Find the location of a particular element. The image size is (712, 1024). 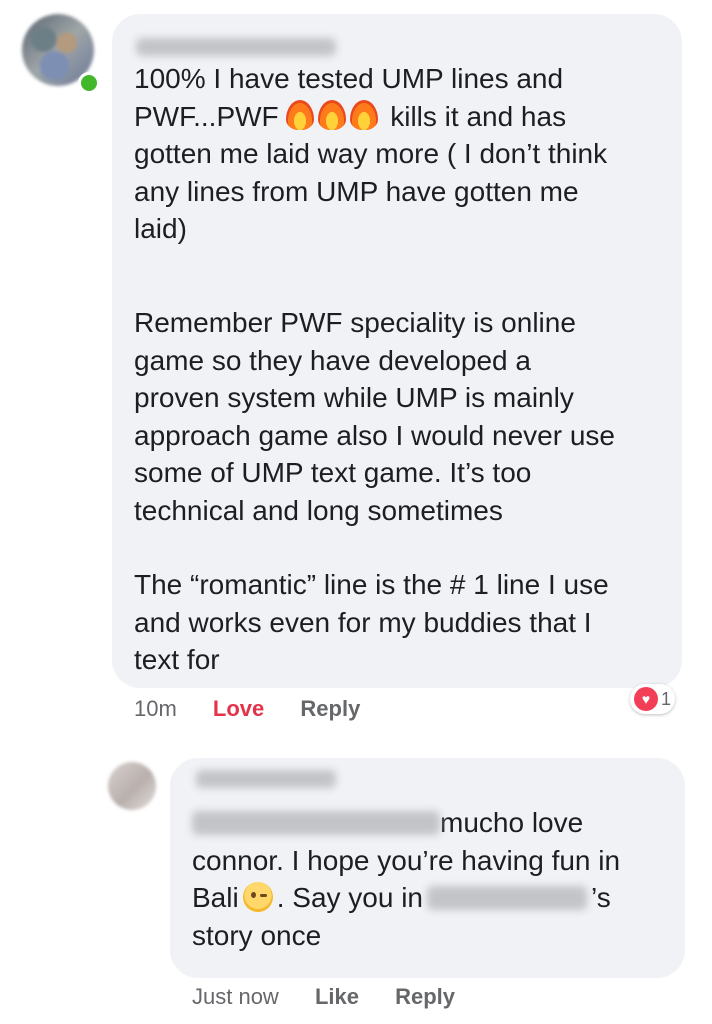

reply-line: mucho love is located at coordinates (512, 822).